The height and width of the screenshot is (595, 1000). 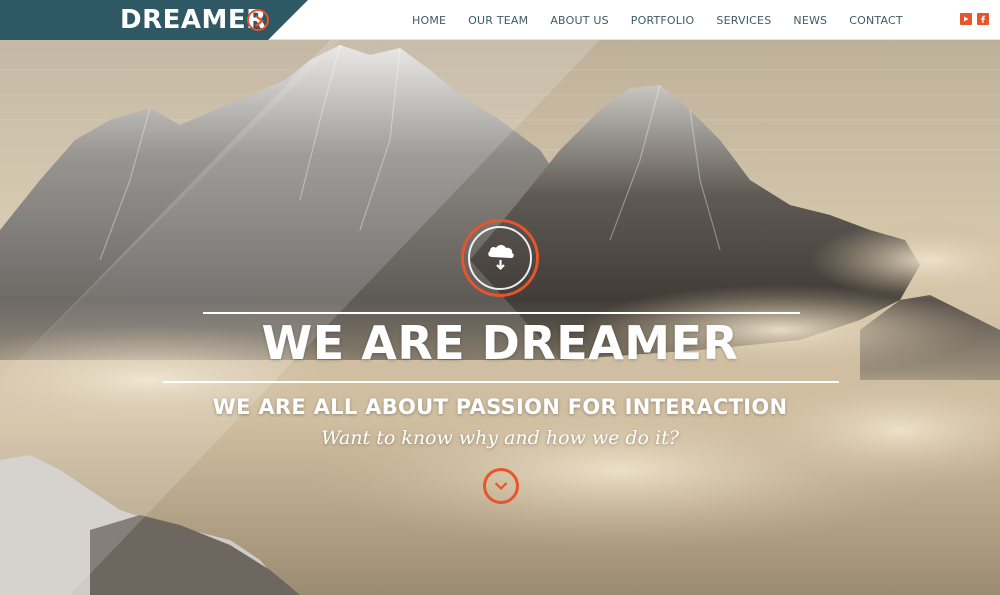 I want to click on cloud-download-icon, so click(x=501, y=258).